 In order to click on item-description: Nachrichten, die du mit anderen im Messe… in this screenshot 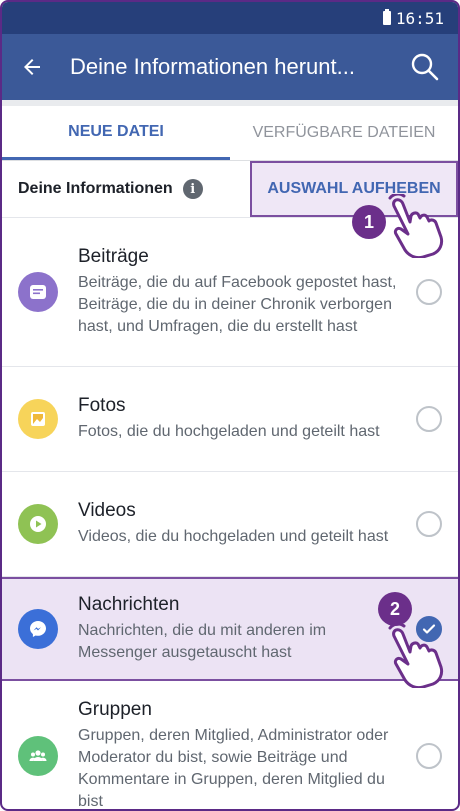, I will do `click(202, 641)`.